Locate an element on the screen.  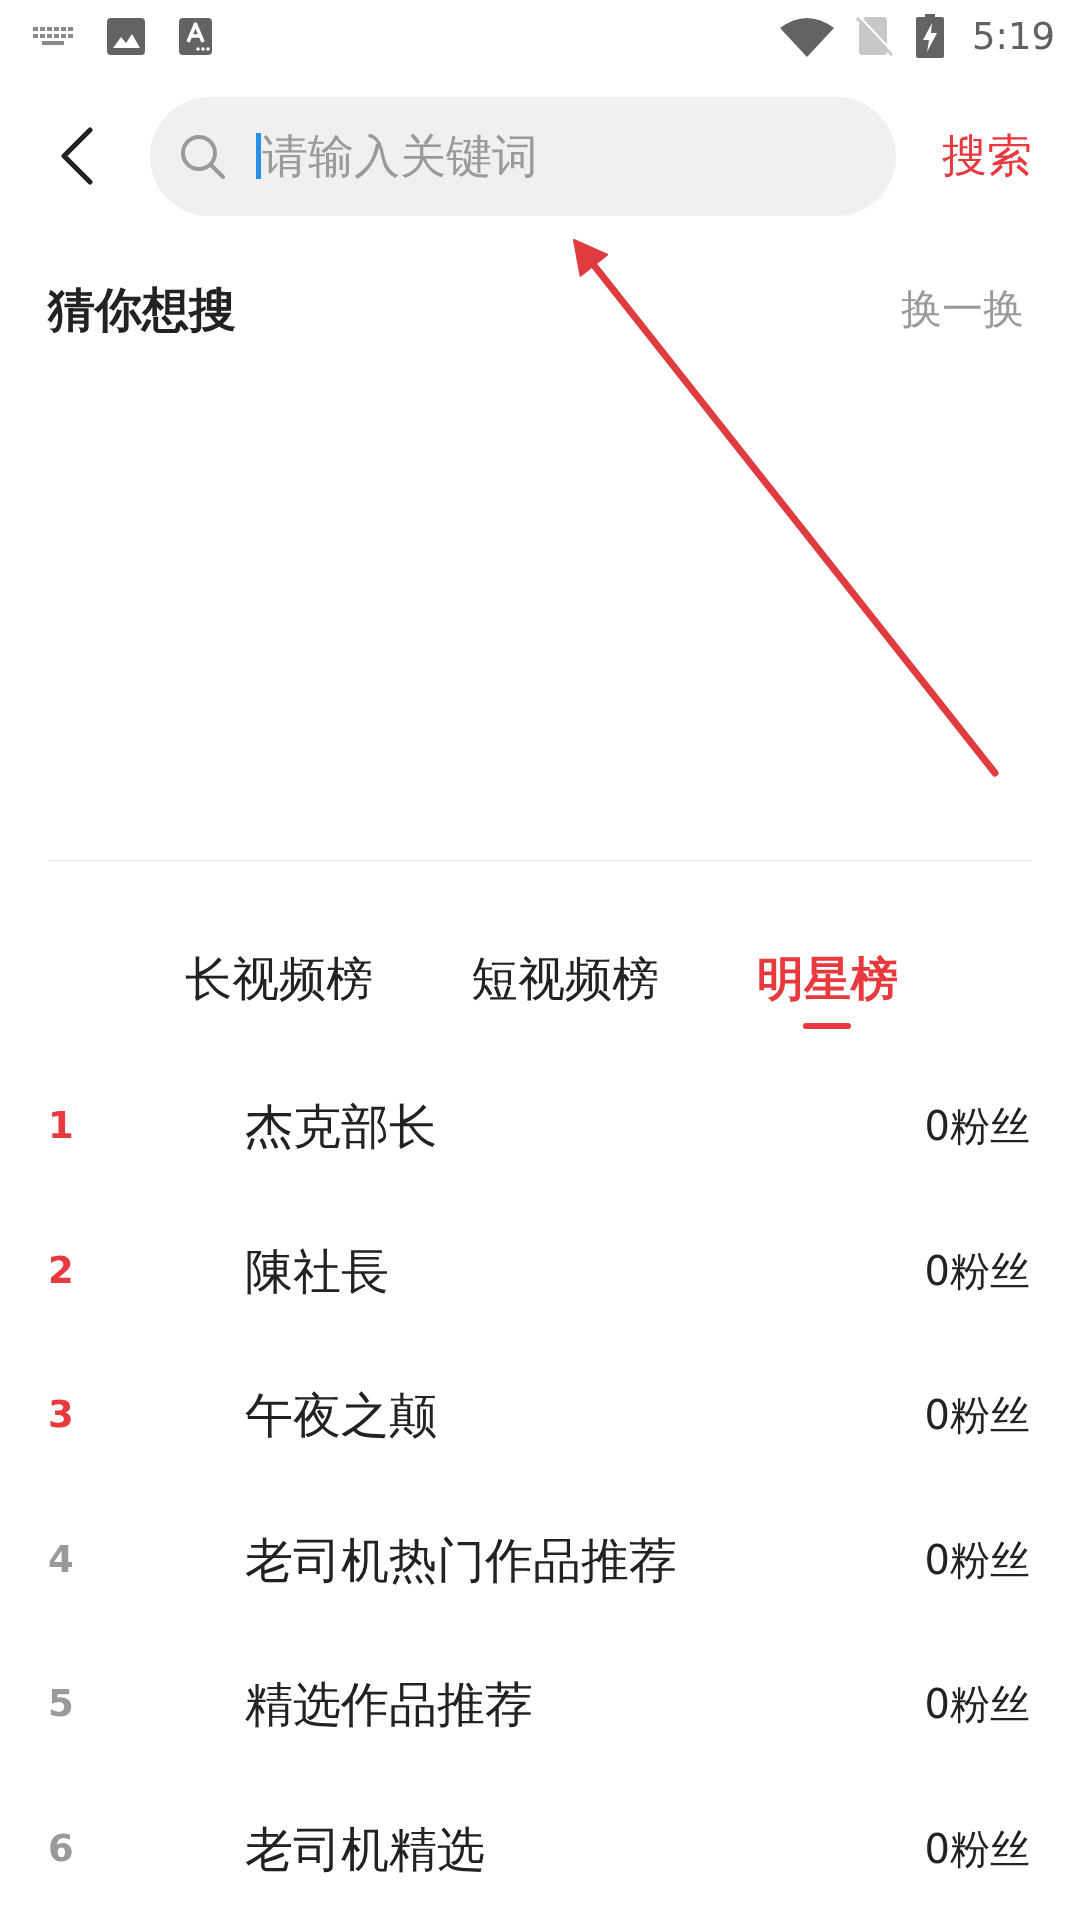
rank-number: 1 is located at coordinates (61, 1126).